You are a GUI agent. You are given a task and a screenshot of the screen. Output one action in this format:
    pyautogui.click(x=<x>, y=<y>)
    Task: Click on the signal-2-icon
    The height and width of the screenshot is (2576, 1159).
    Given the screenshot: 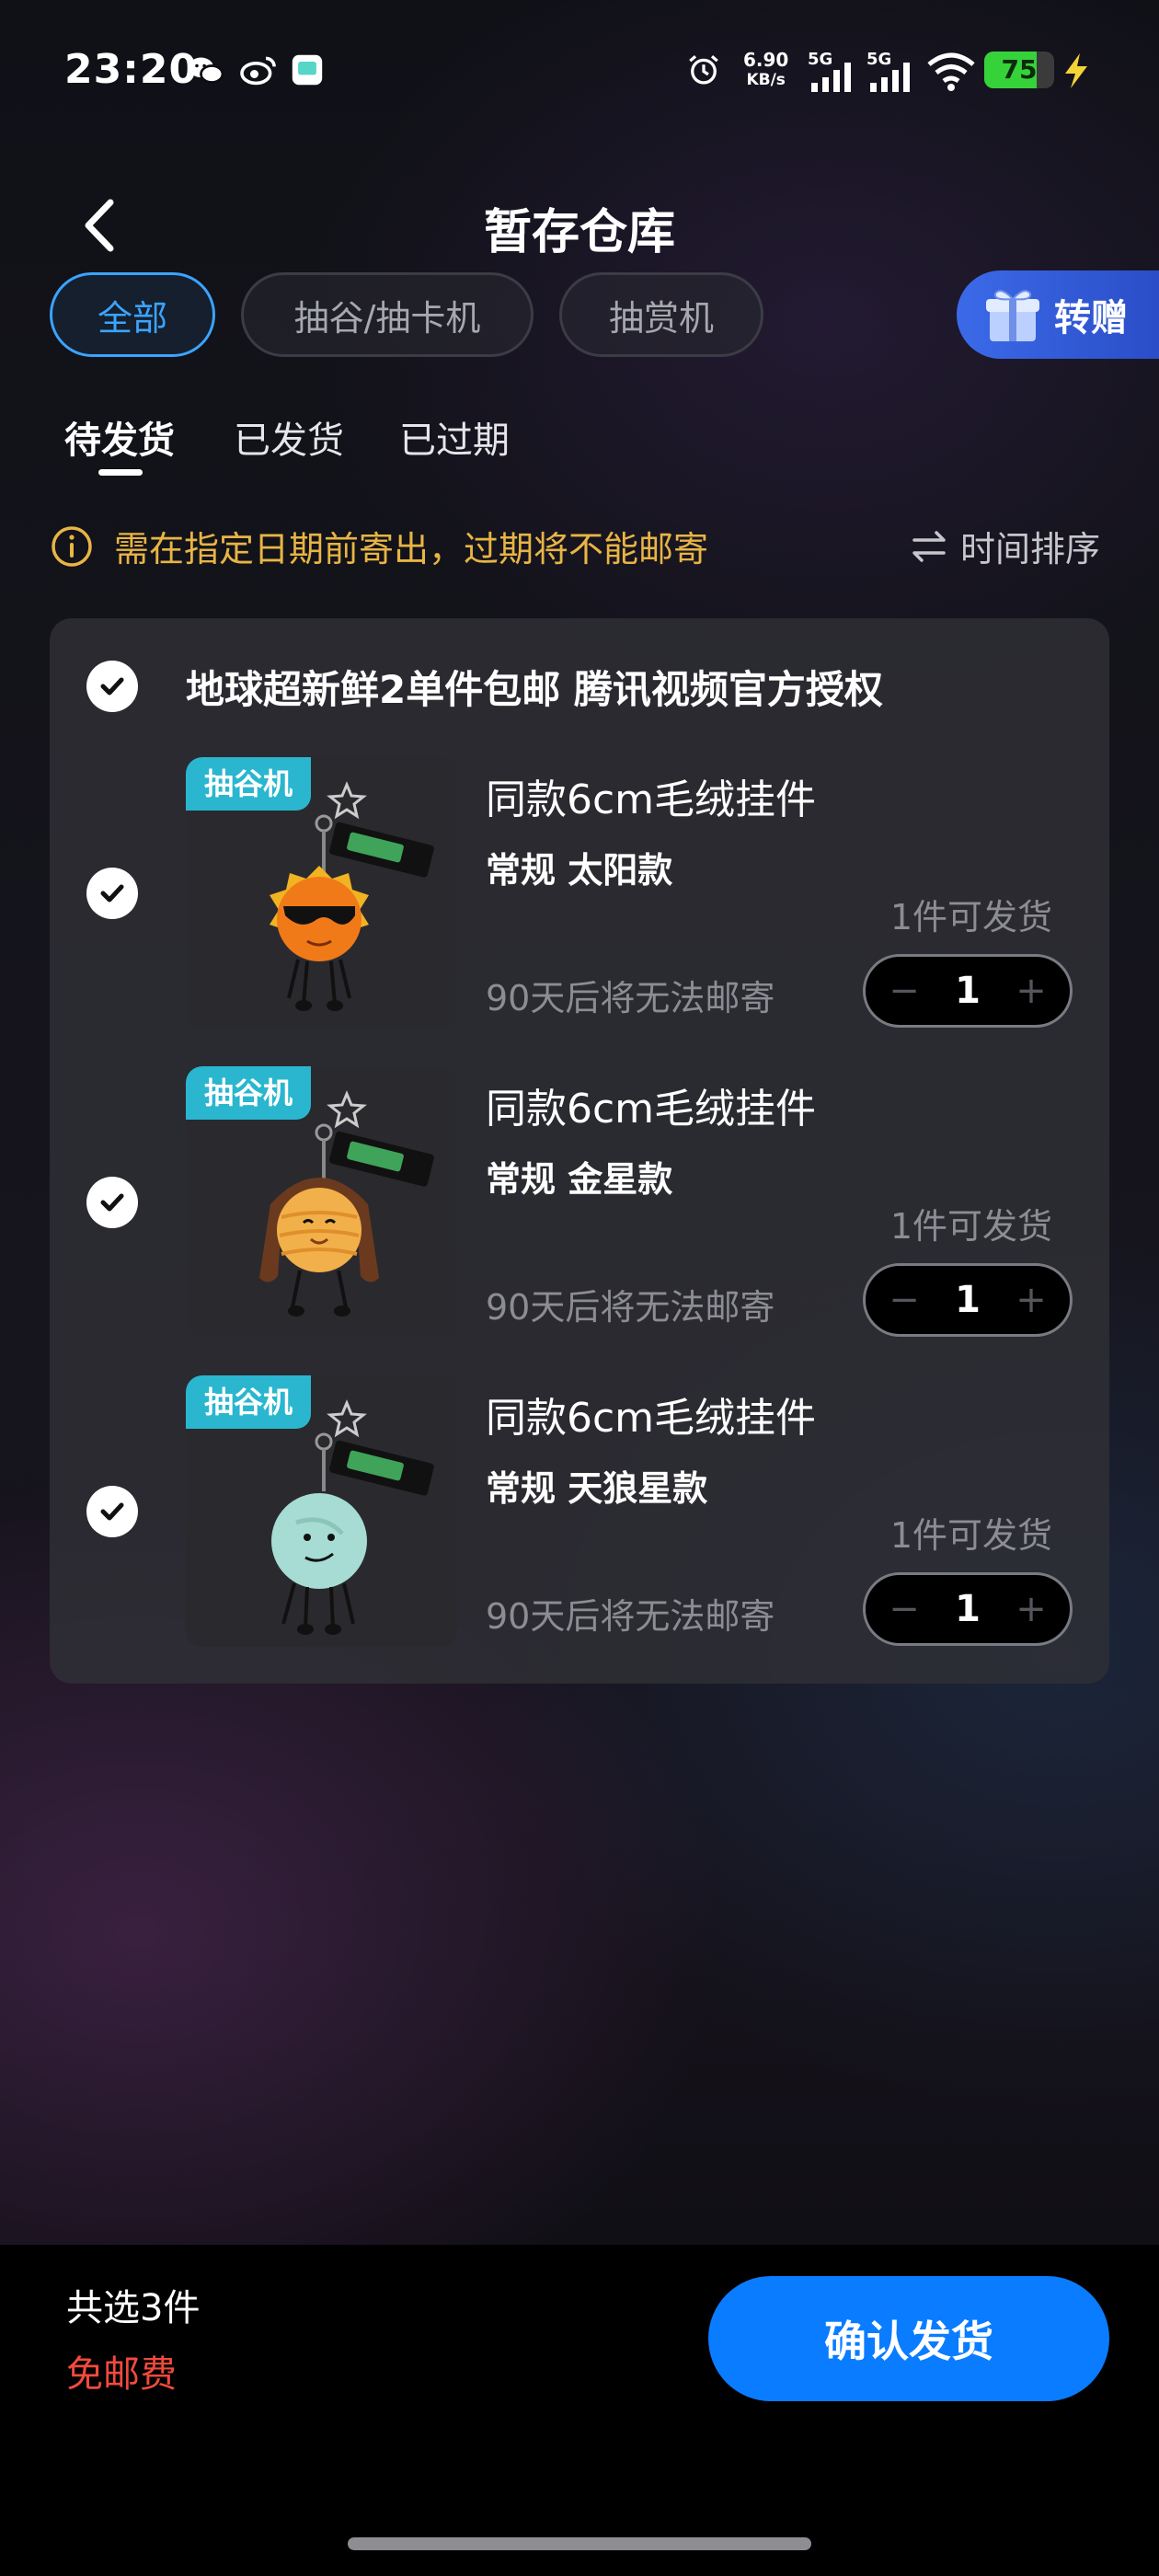 What is the action you would take?
    pyautogui.click(x=890, y=77)
    